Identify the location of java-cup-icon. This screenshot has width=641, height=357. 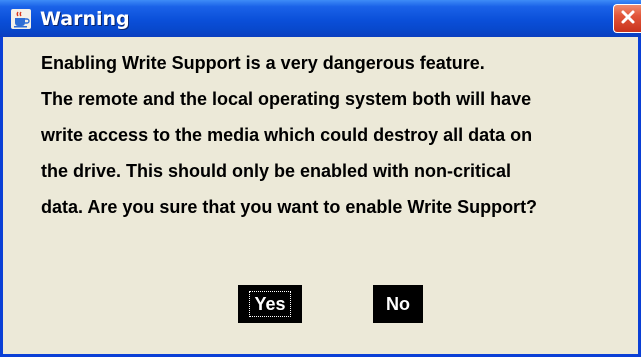
(21, 19).